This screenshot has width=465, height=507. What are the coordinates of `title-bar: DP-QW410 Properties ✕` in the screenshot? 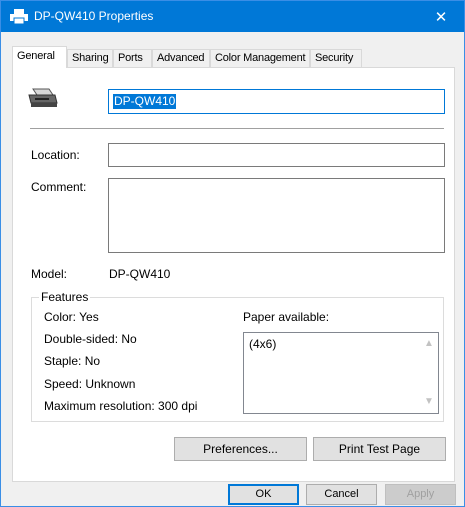 It's located at (232, 16).